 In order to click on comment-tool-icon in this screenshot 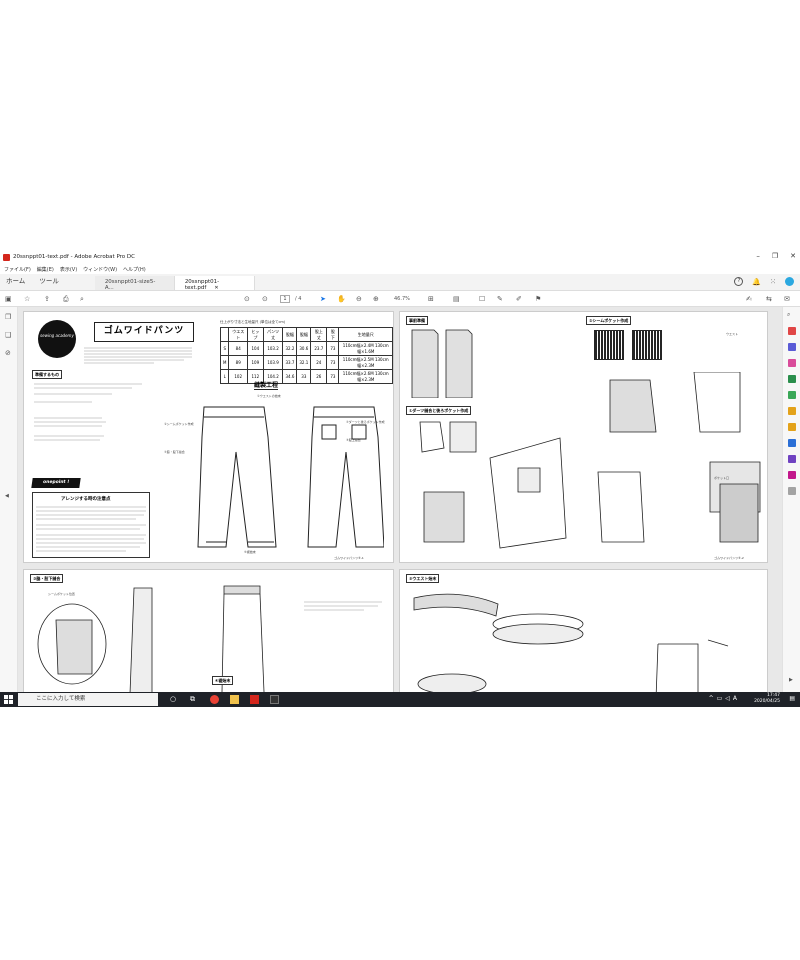, I will do `click(792, 411)`.